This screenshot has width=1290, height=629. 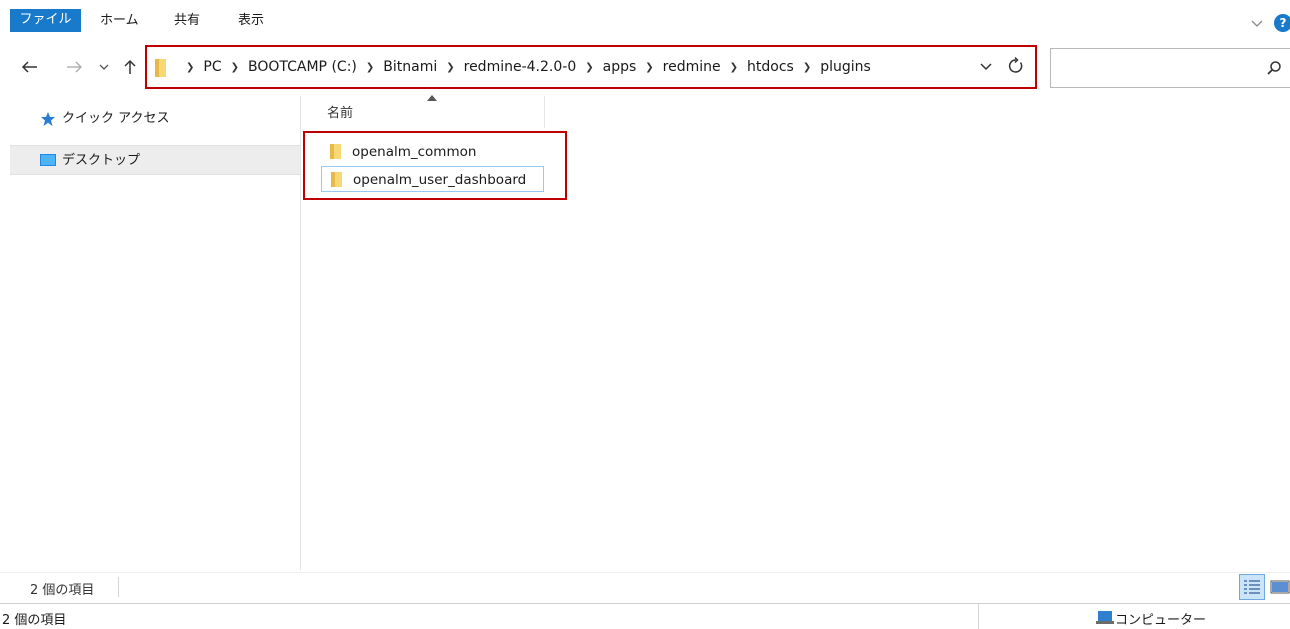 What do you see at coordinates (410, 67) in the screenshot?
I see `breadcrumb-item-bitnami: Bitnami` at bounding box center [410, 67].